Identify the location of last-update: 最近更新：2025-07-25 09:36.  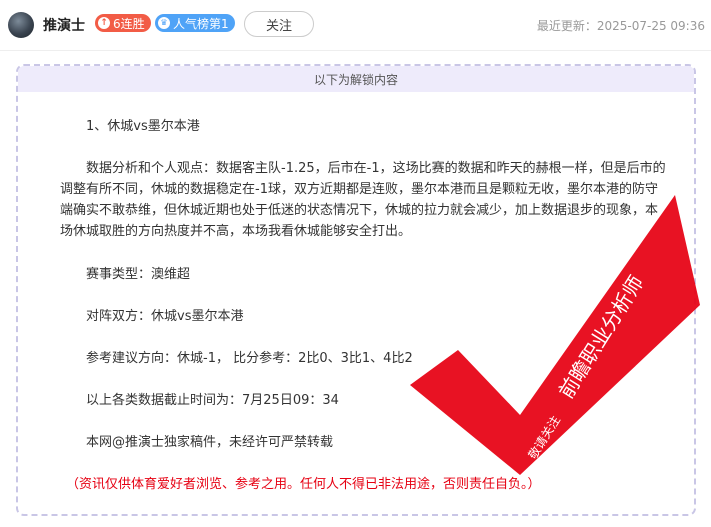
(620, 26).